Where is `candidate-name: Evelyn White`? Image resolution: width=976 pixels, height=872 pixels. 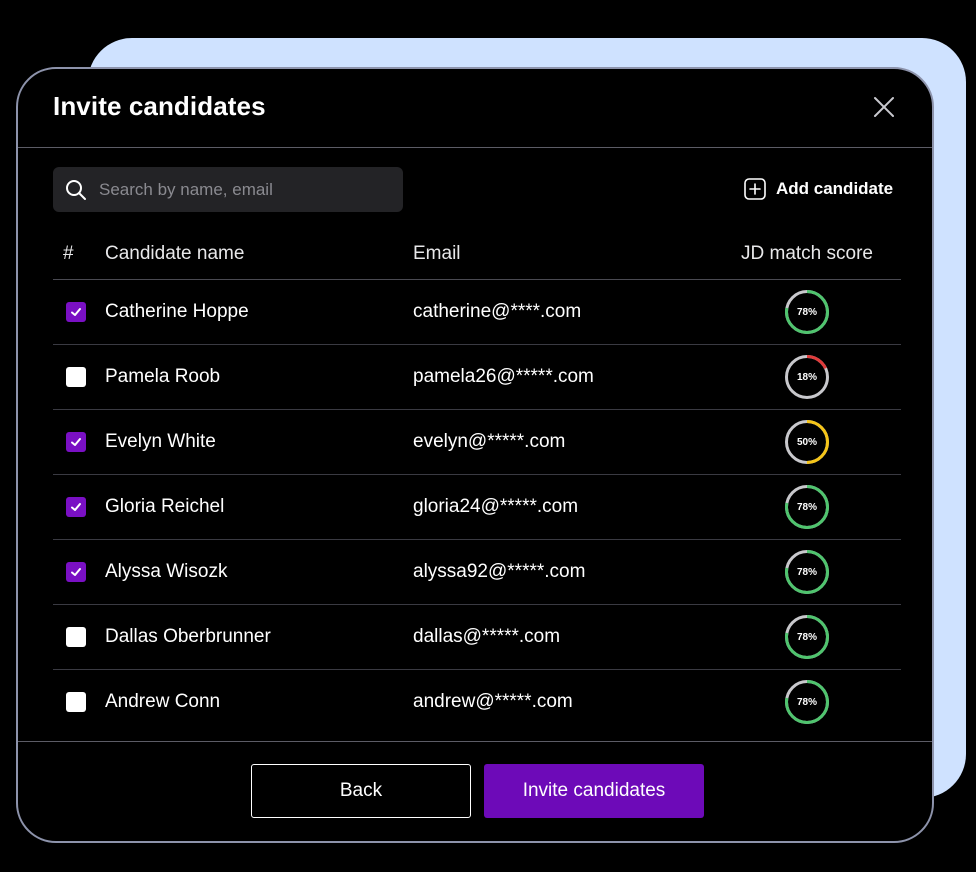 candidate-name: Evelyn White is located at coordinates (160, 441).